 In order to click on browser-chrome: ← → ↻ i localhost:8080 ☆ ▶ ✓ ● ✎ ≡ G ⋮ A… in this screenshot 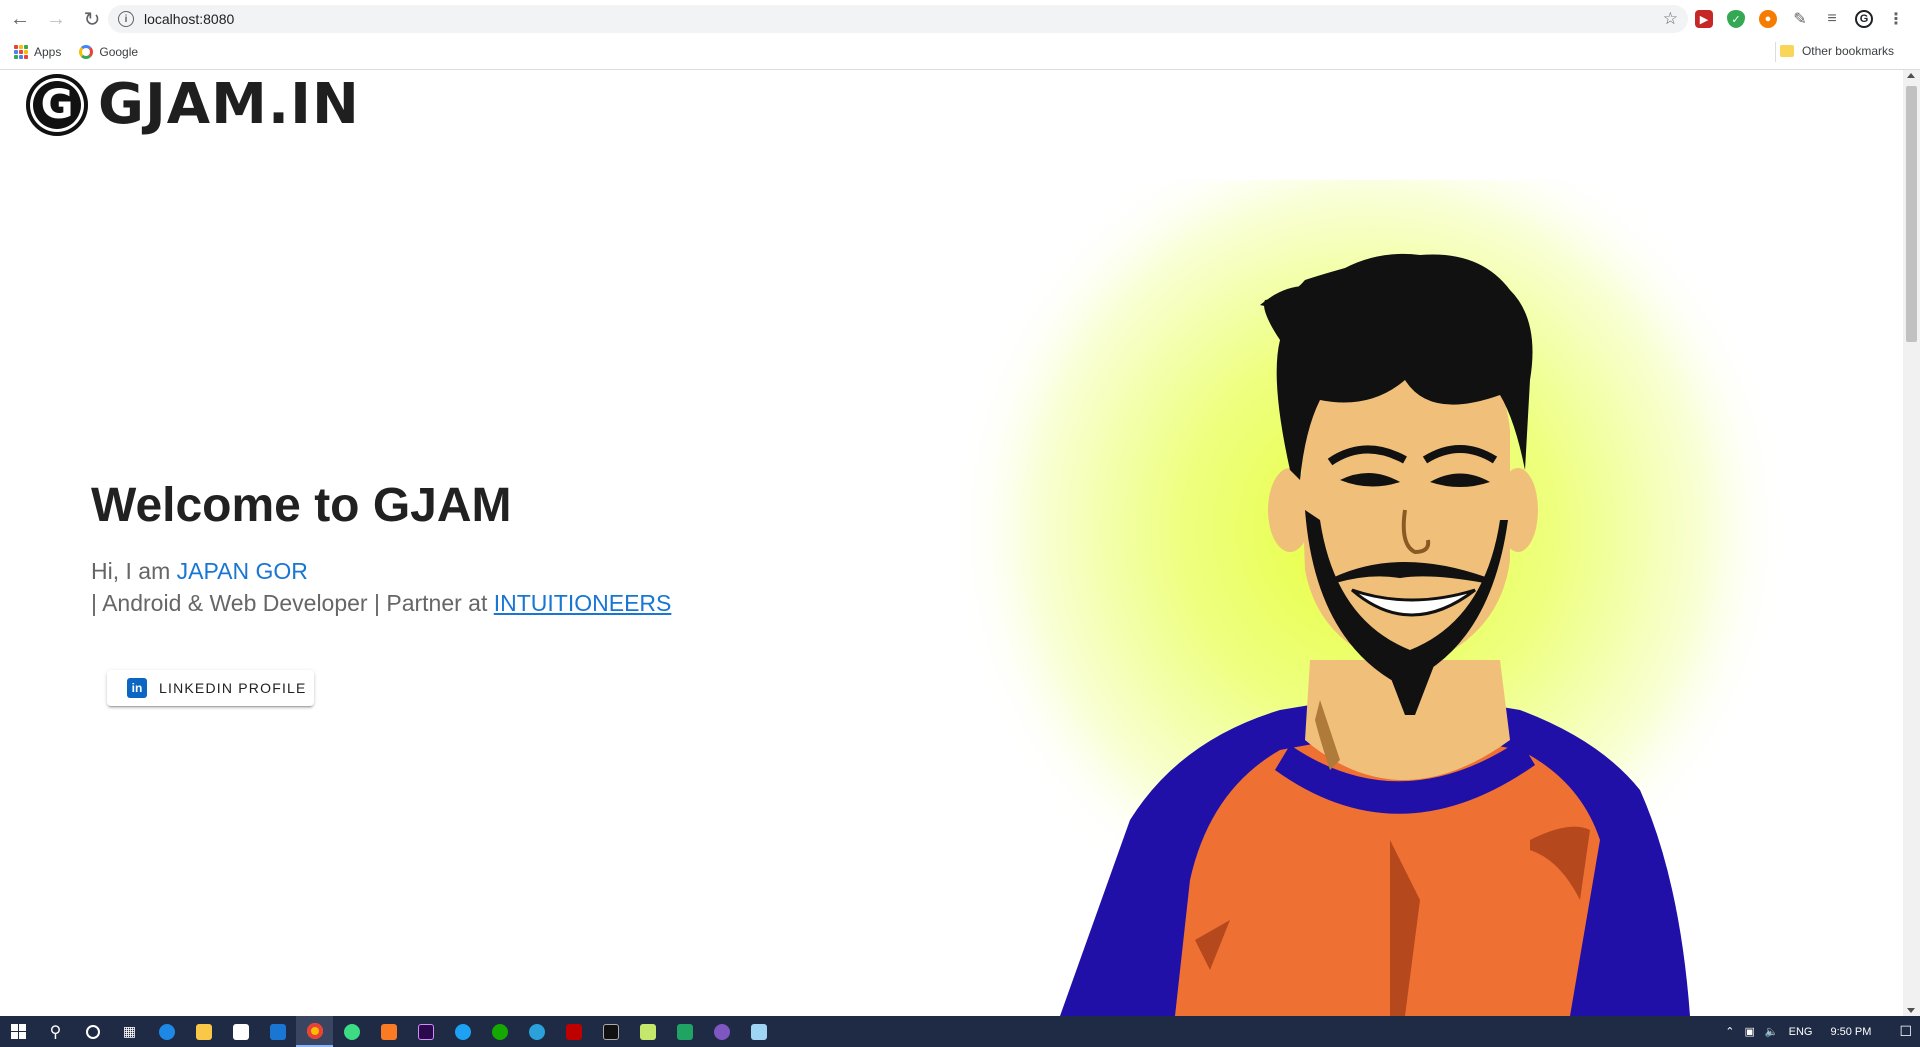, I will do `click(960, 35)`.